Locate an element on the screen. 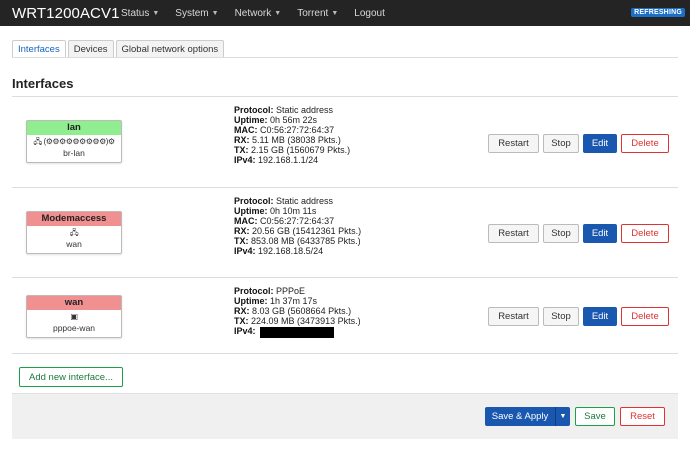 This screenshot has width=690, height=452. save-button: Save is located at coordinates (595, 416).